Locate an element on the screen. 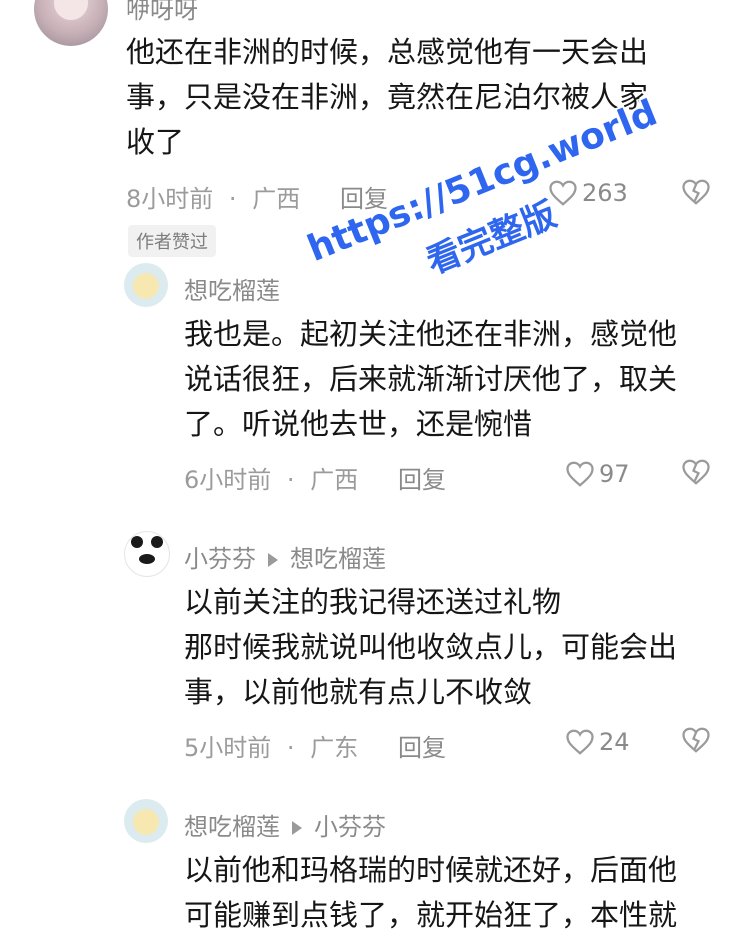  comment-meta: 5小时前 · 广东 is located at coordinates (271, 745).